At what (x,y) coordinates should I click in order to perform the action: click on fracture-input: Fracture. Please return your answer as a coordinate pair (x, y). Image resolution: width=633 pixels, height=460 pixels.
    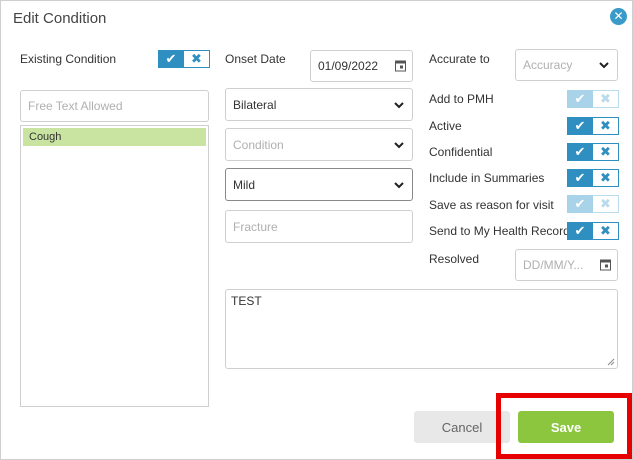
    Looking at the image, I should click on (319, 226).